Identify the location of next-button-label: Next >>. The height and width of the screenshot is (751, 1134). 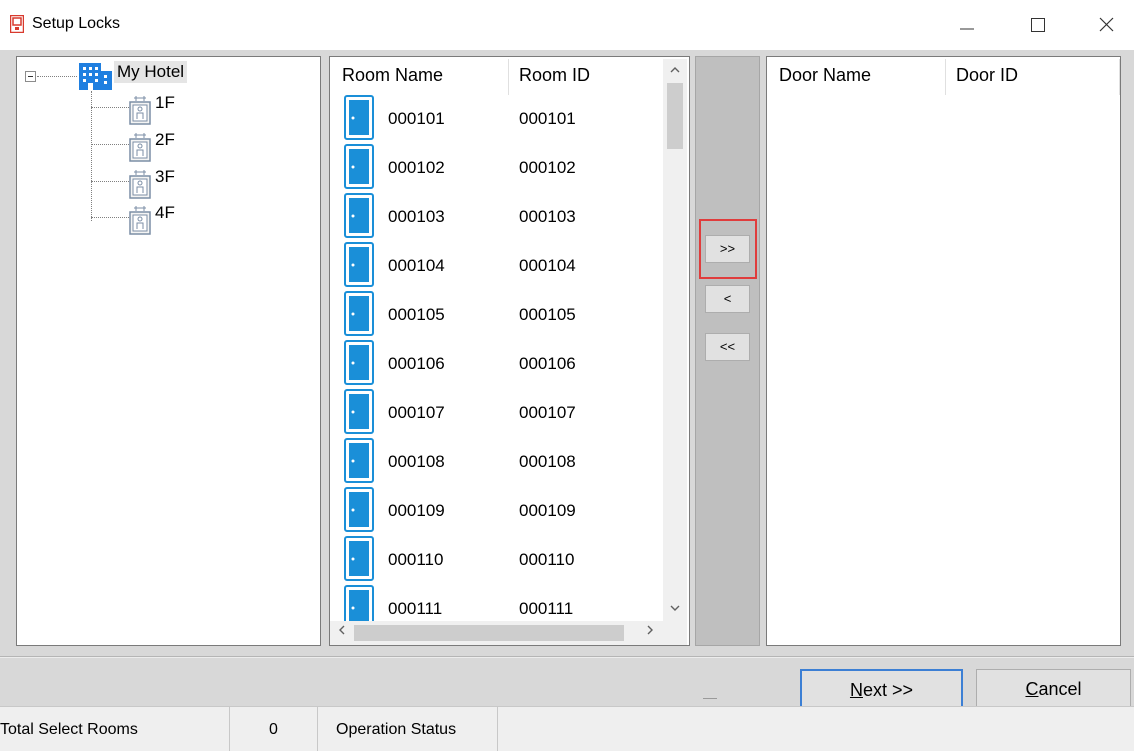
(881, 690).